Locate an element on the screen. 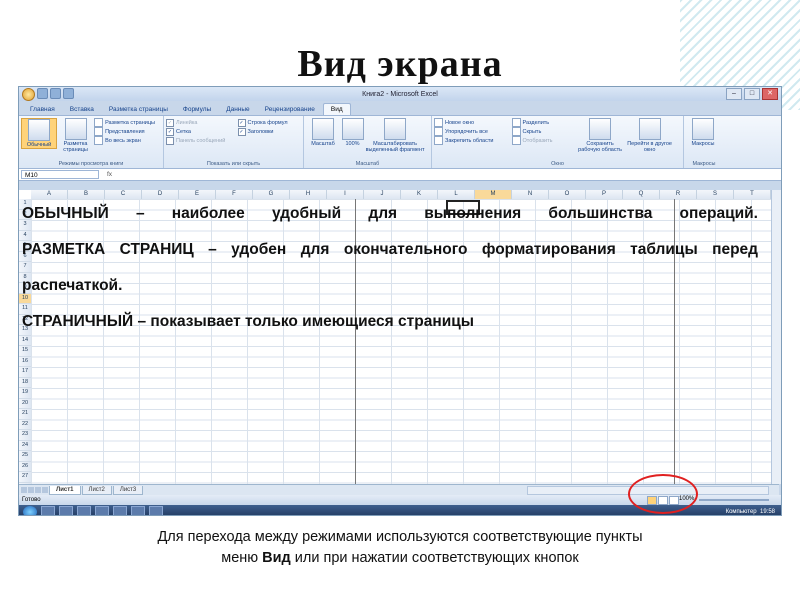 Image resolution: width=800 pixels, height=600 pixels. title-bar: Книга2 - Microsoft Excel – □ ✕ is located at coordinates (400, 94).